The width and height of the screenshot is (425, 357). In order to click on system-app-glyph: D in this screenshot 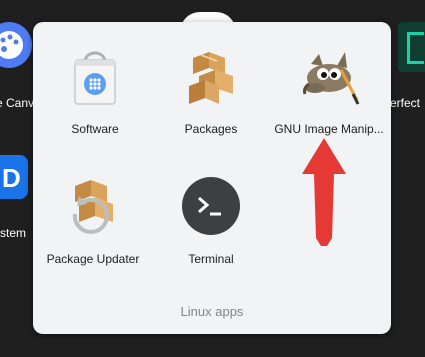, I will do `click(11, 178)`.